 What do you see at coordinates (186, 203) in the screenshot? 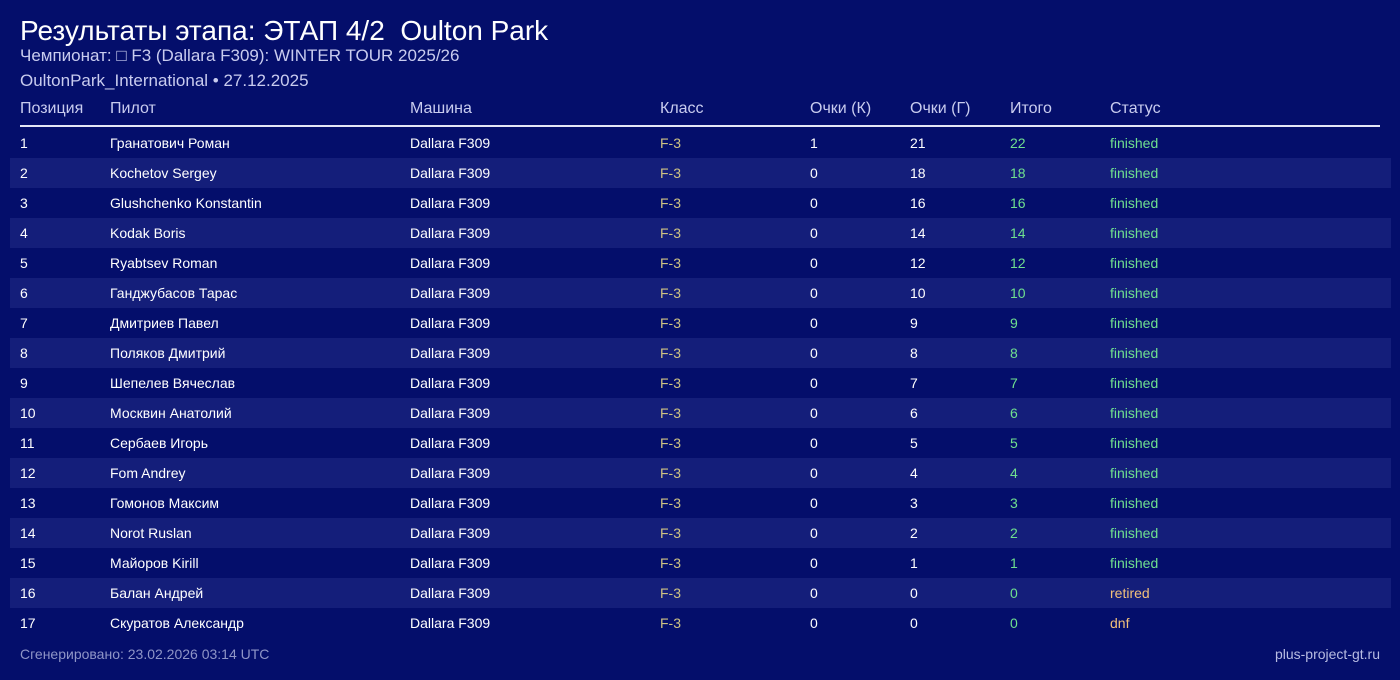
I see `cell-pilot: Glushchenko Konstantin` at bounding box center [186, 203].